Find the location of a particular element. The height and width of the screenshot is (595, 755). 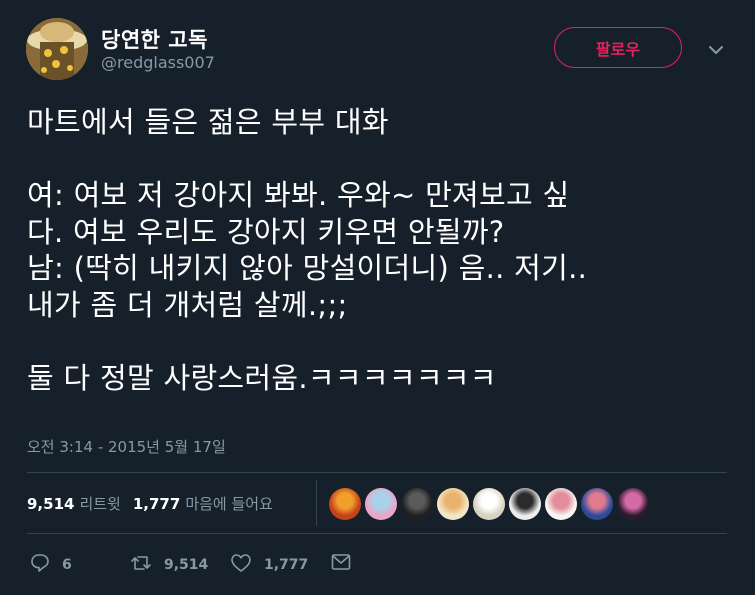

liker-avatars is located at coordinates (491, 504).